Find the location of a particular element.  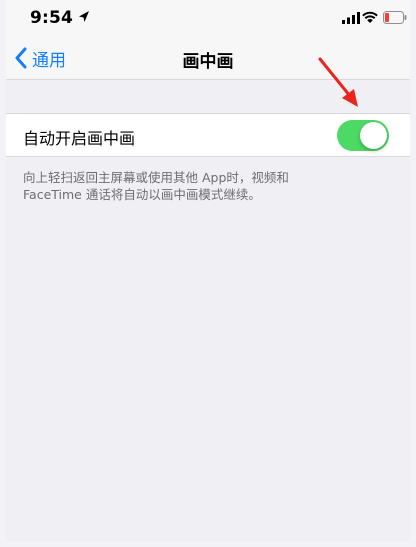

status-time: 9:54 is located at coordinates (52, 18).